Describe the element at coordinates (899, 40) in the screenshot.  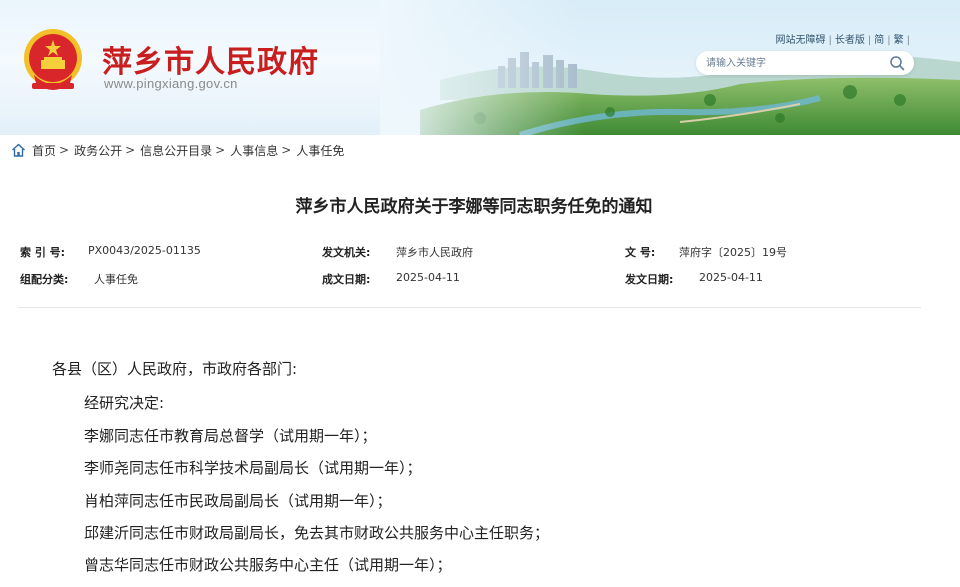
I see `traditional-chinese-link: 繁` at that location.